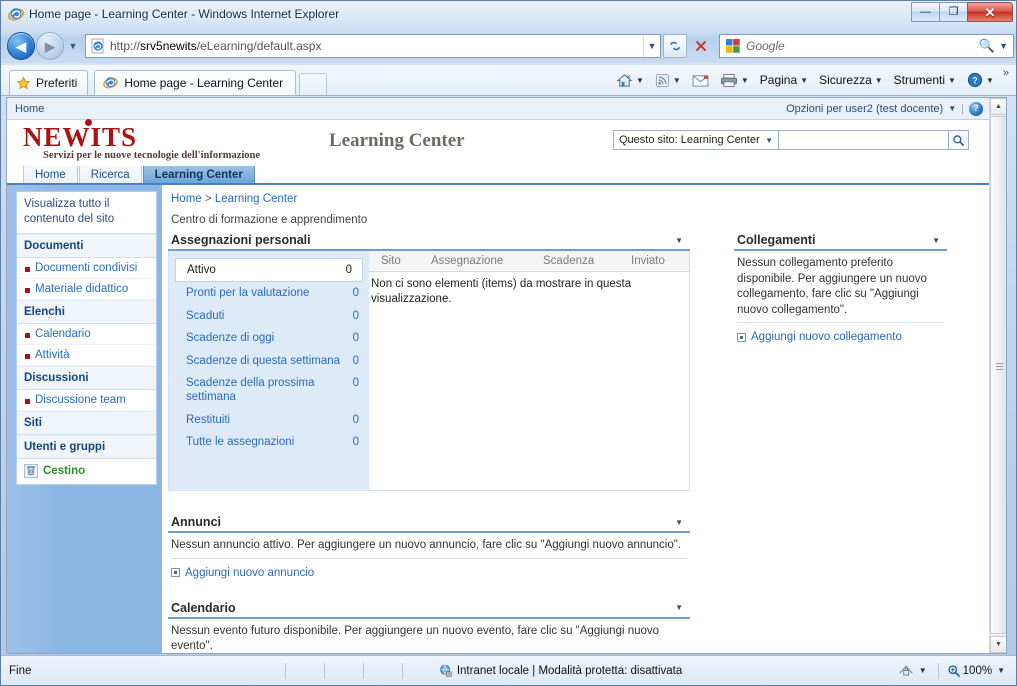 Image resolution: width=1017 pixels, height=686 pixels. What do you see at coordinates (86, 268) in the screenshot?
I see `quick-launch-item-documenti-condivisi: Documenti condivisi` at bounding box center [86, 268].